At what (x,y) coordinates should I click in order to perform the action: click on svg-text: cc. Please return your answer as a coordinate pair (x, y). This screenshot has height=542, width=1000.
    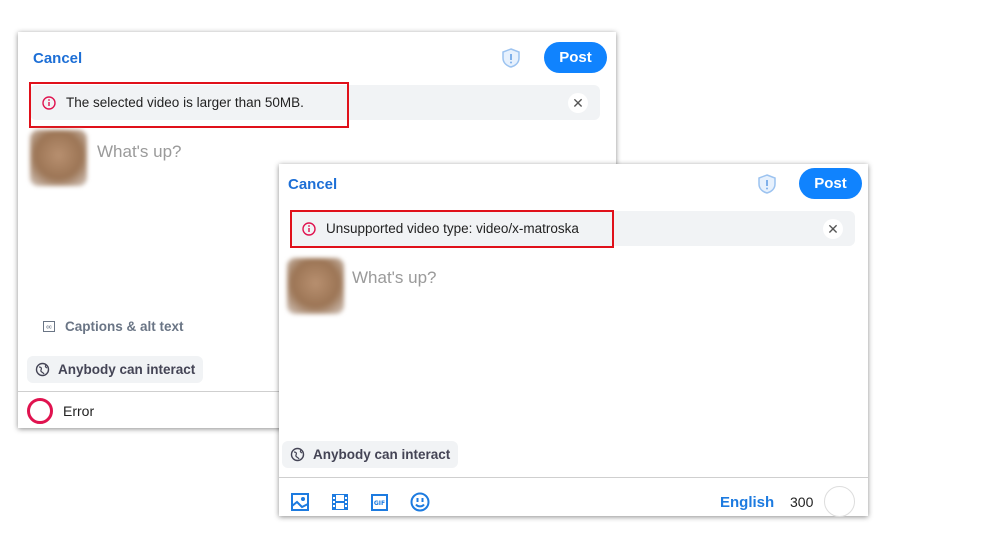
    Looking at the image, I should click on (49, 328).